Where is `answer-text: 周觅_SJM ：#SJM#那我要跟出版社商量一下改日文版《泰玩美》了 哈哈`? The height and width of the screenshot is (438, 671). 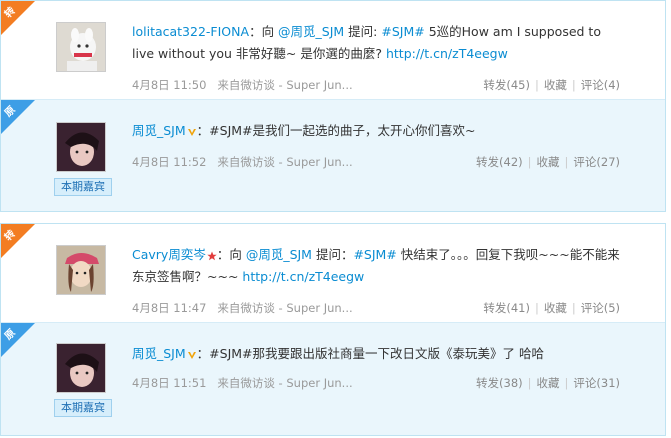
answer-text: 周觅_SJM ：#SJM#那我要跟出版社商量一下改日文版《泰玩美》了 哈哈 is located at coordinates (338, 353).